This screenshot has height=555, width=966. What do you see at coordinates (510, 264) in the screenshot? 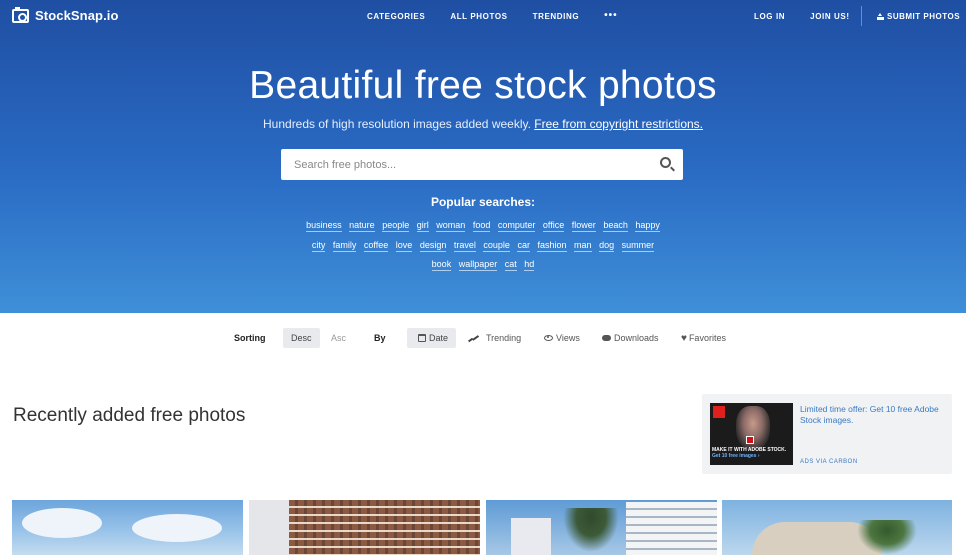
I see `tag-link: cat` at bounding box center [510, 264].